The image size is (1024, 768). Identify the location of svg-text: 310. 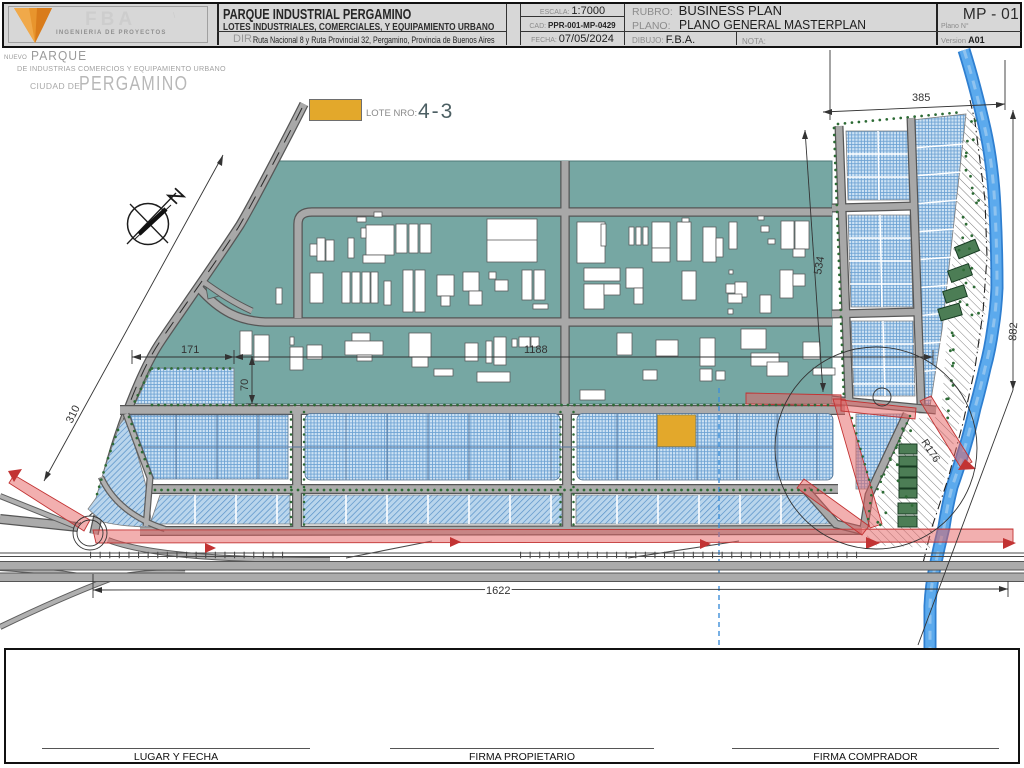
(73, 415).